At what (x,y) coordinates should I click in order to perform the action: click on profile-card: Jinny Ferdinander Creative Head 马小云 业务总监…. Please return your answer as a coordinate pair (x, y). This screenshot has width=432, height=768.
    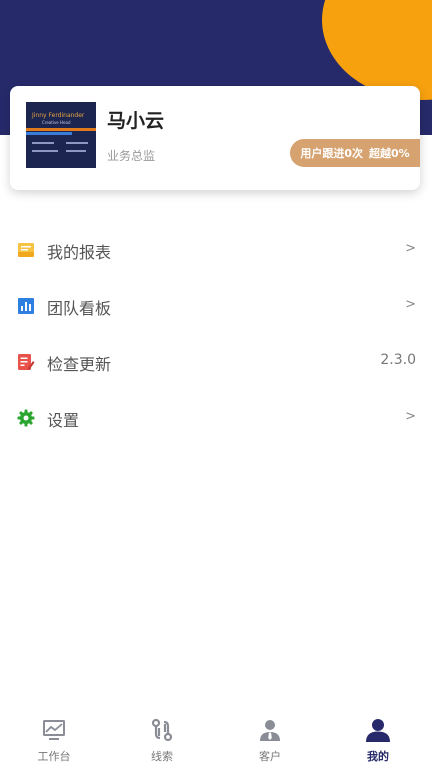
    Looking at the image, I should click on (215, 138).